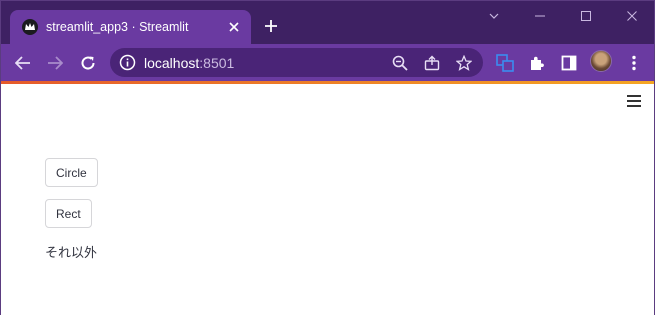  Describe the element at coordinates (586, 16) in the screenshot. I see `maximize-icon` at that location.